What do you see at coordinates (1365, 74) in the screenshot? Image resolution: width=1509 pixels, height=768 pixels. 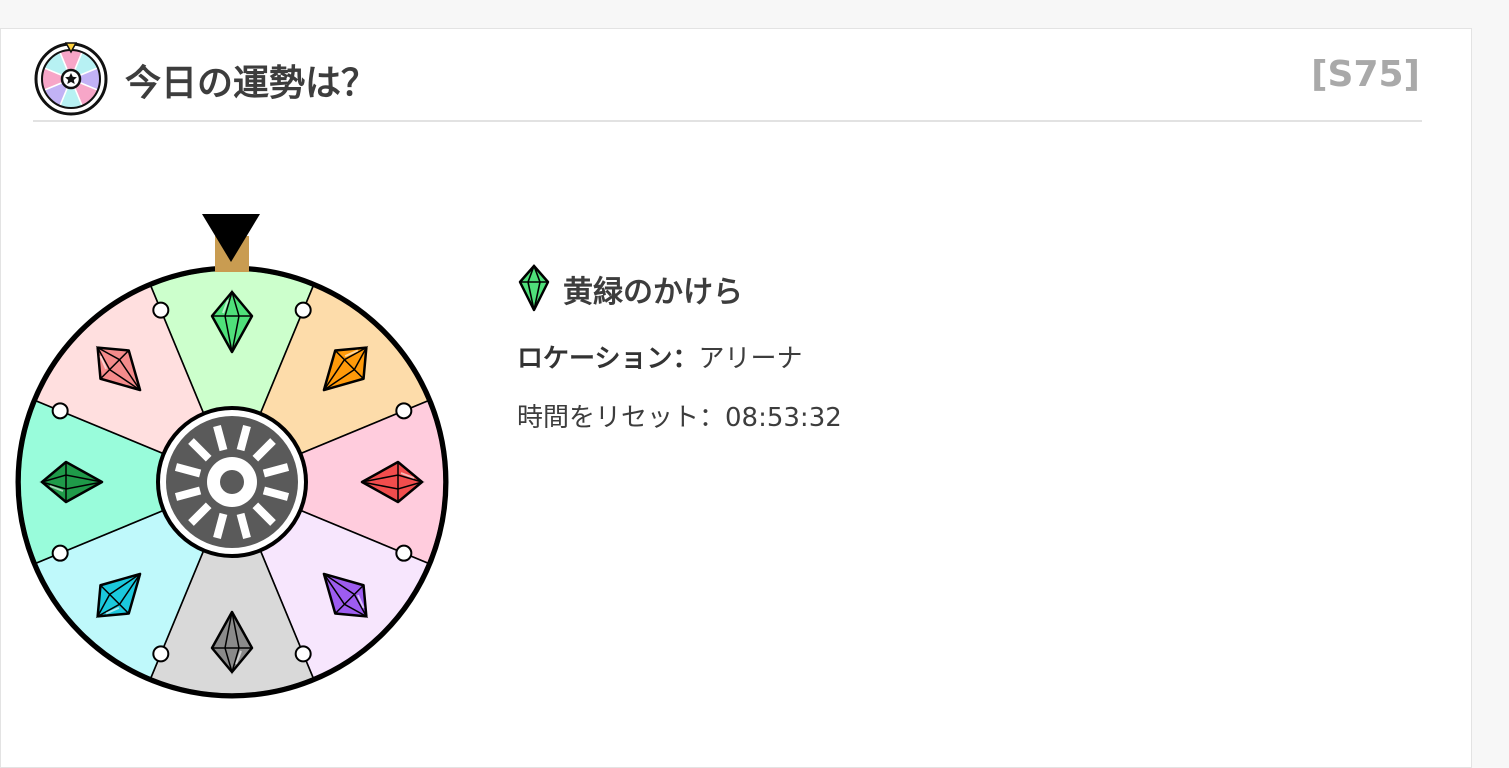 I see `season-label: [S75]` at bounding box center [1365, 74].